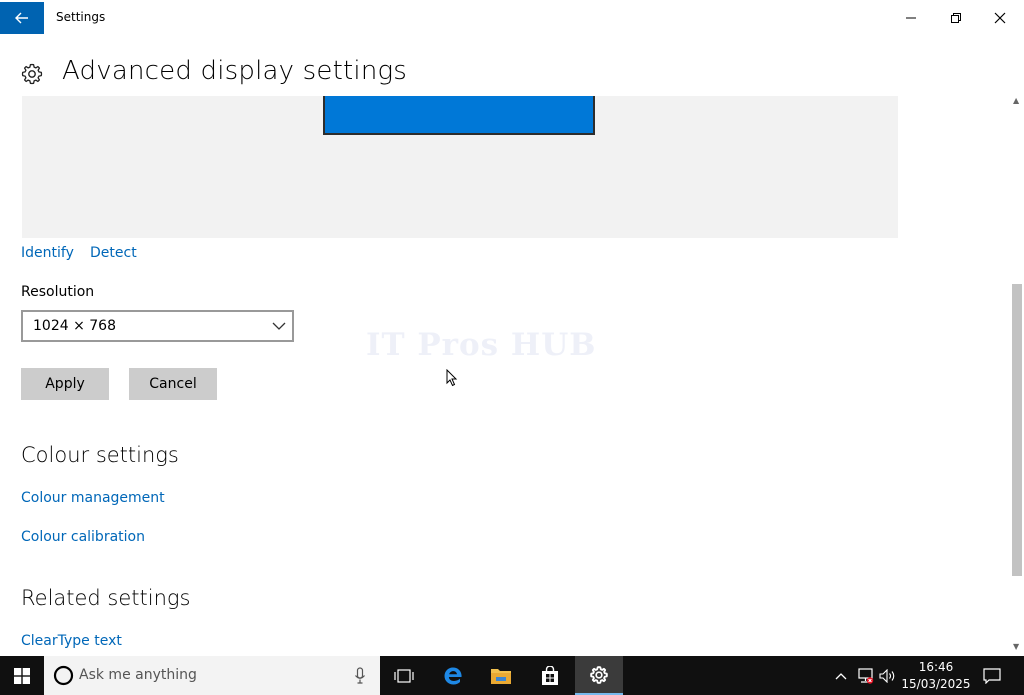 The width and height of the screenshot is (1024, 695). Describe the element at coordinates (452, 378) in the screenshot. I see `mouse-cursor-icon` at that location.